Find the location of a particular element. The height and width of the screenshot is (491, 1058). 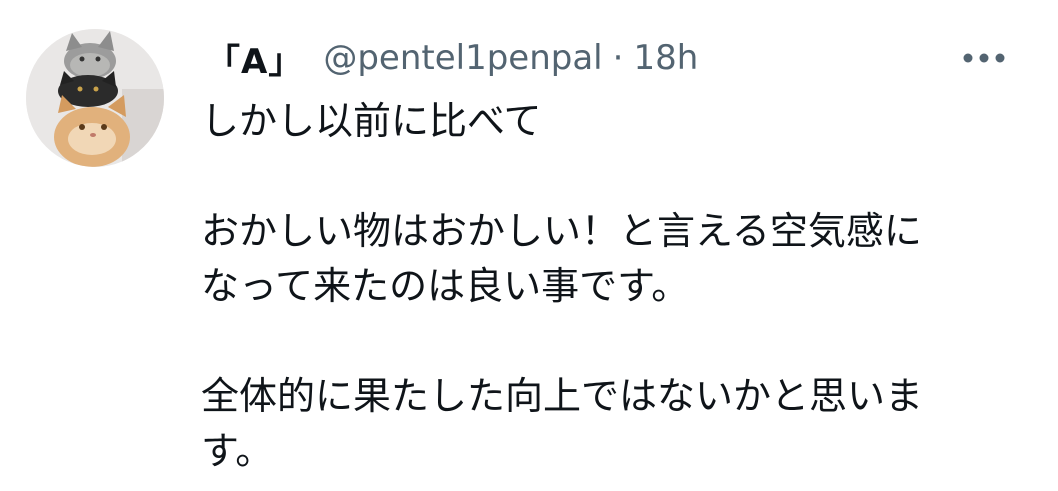

tweet-text-line: 全体的に果たした向上ではないかと思いま is located at coordinates (562, 396).